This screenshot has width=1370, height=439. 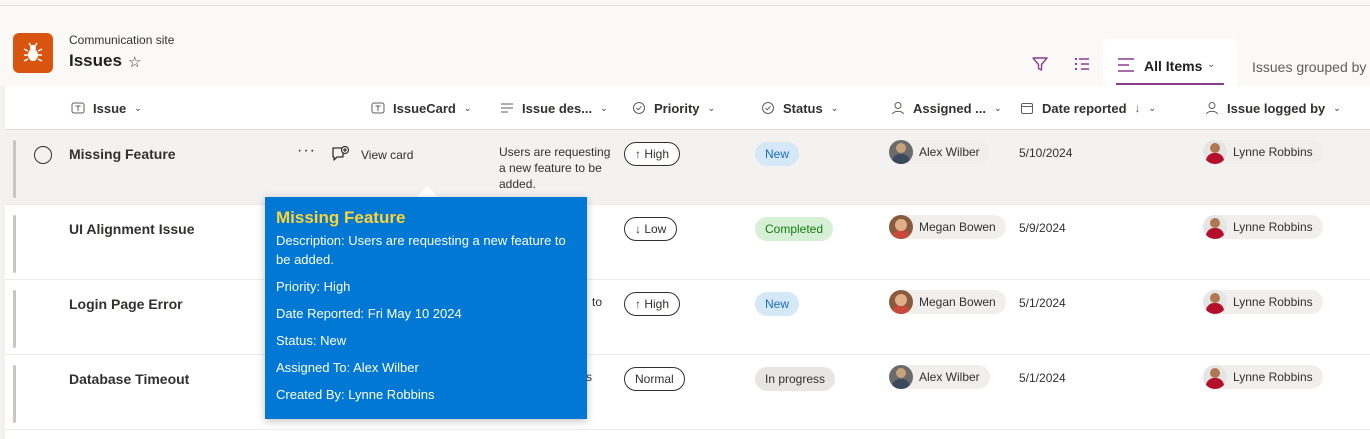 I want to click on column-header-status: Status ⌄, so click(x=799, y=108).